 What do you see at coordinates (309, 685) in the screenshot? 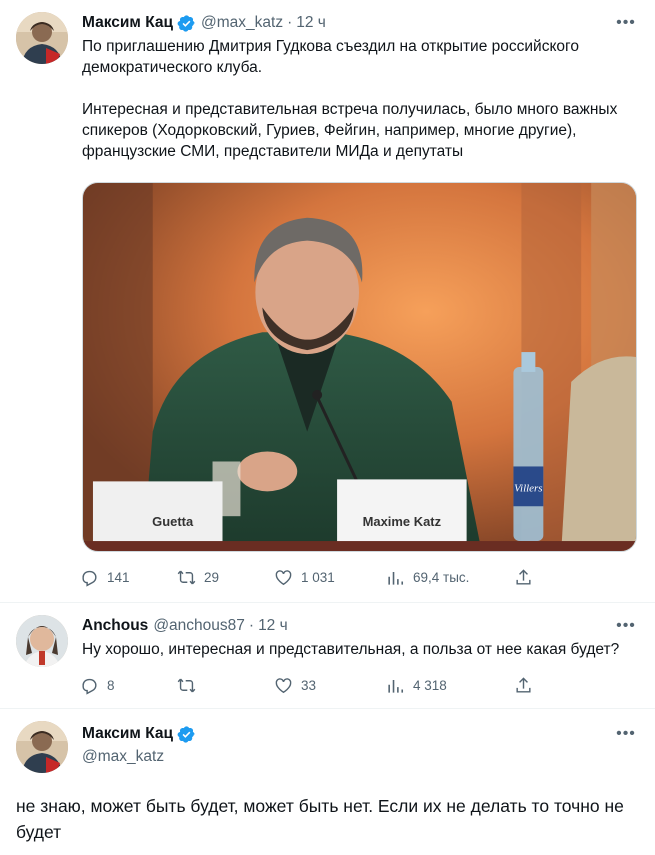
I see `like-count: 33` at bounding box center [309, 685].